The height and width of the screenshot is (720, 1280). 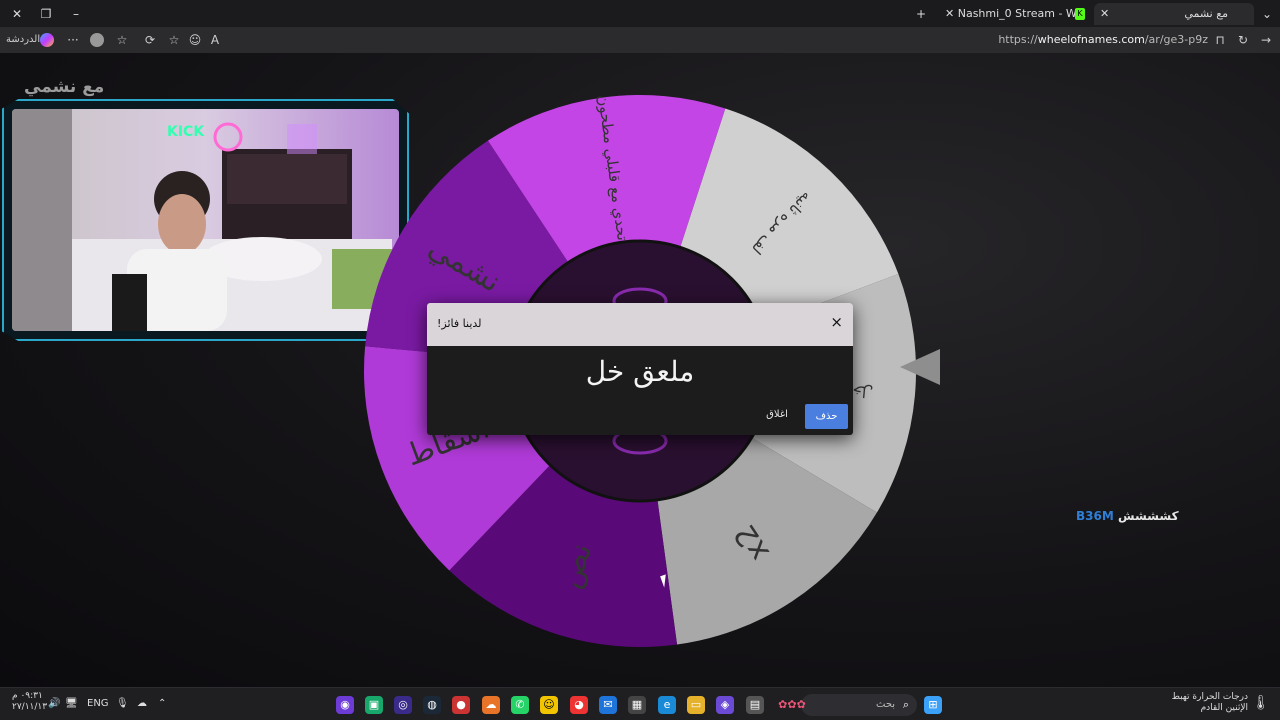 What do you see at coordinates (1220, 40) in the screenshot?
I see `lock-icon: ⊓` at bounding box center [1220, 40].